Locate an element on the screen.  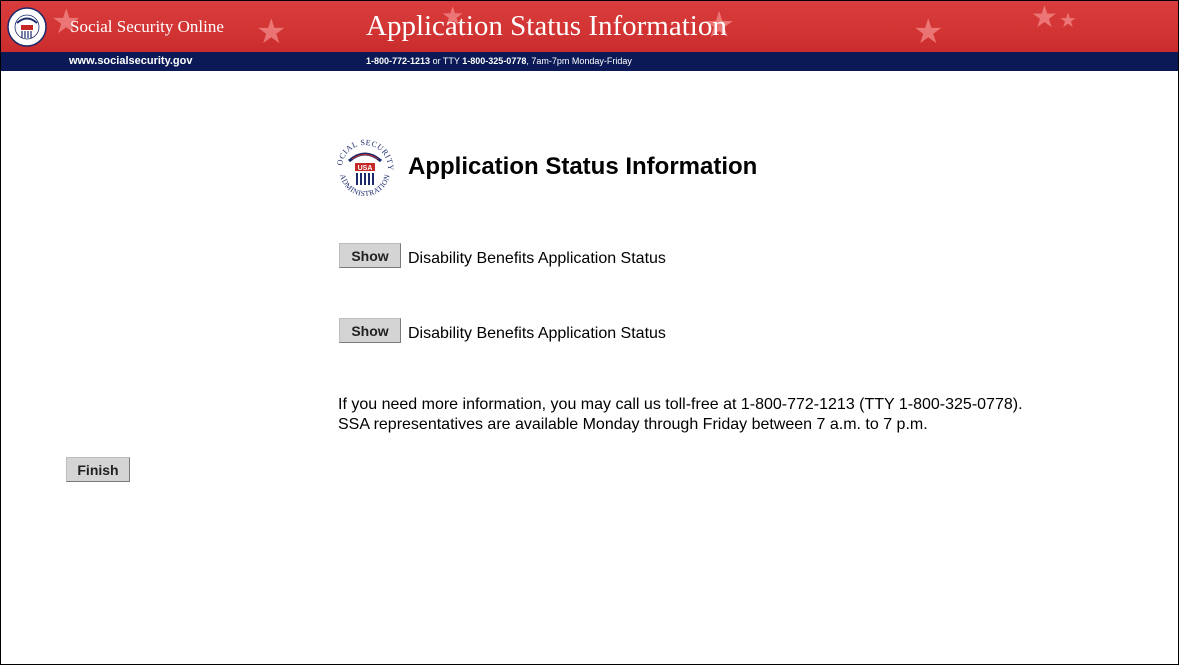
site-url-link: www.socialsecurity.gov is located at coordinates (131, 61).